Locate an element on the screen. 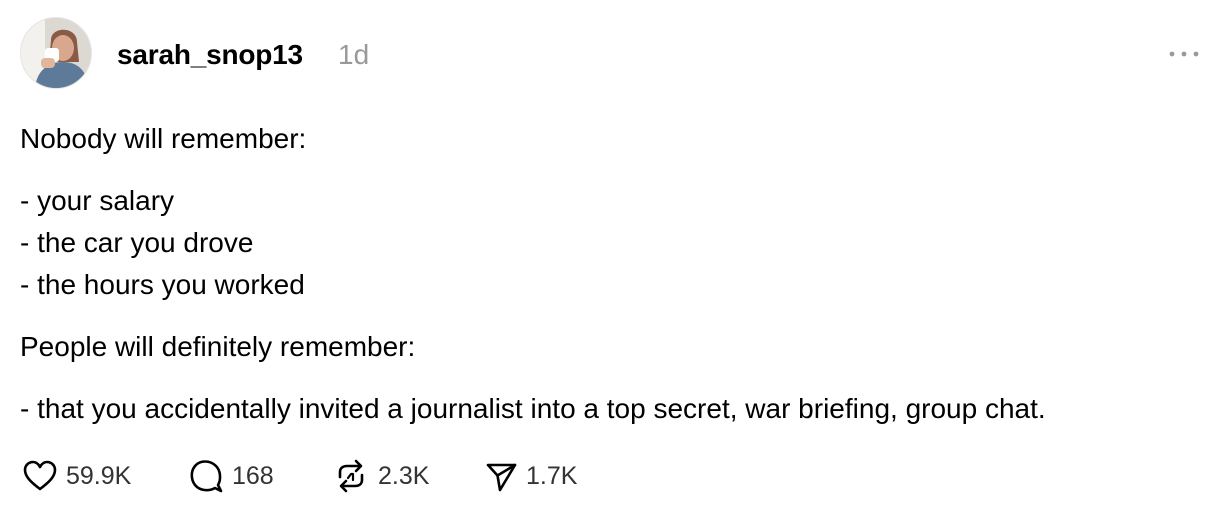  avatar is located at coordinates (56, 53).